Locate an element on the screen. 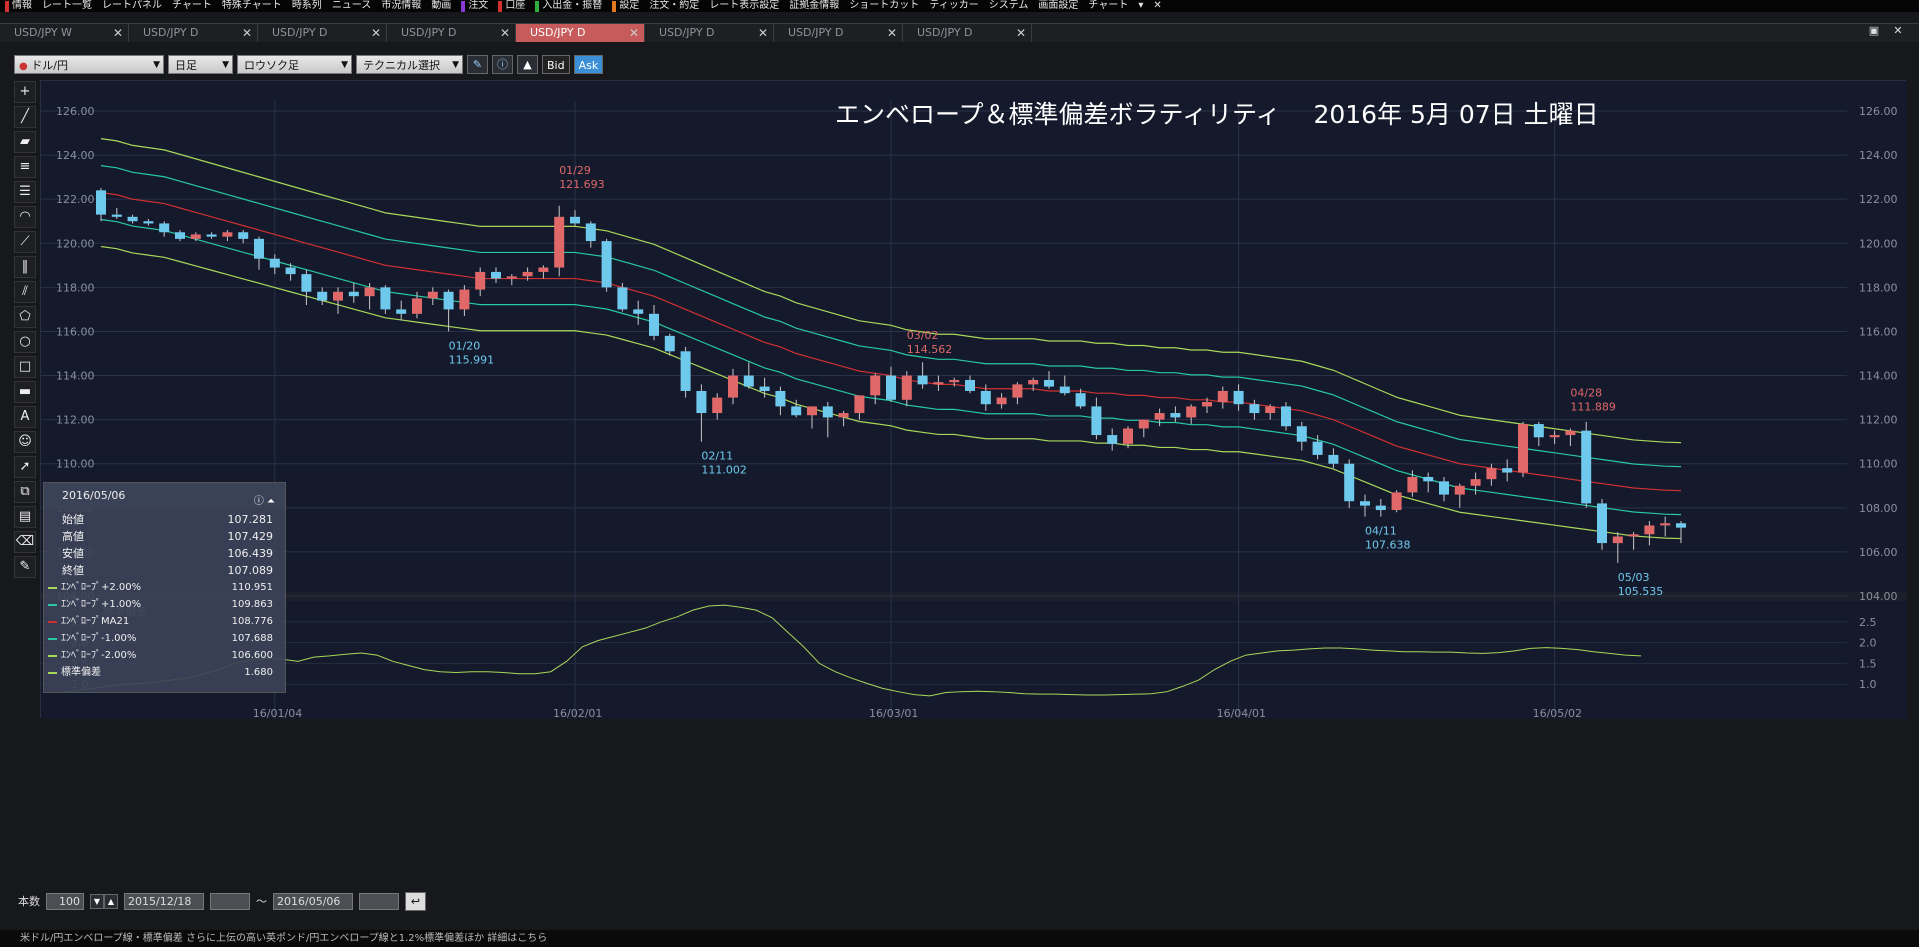  tab-label: USD/JPY W is located at coordinates (43, 32).